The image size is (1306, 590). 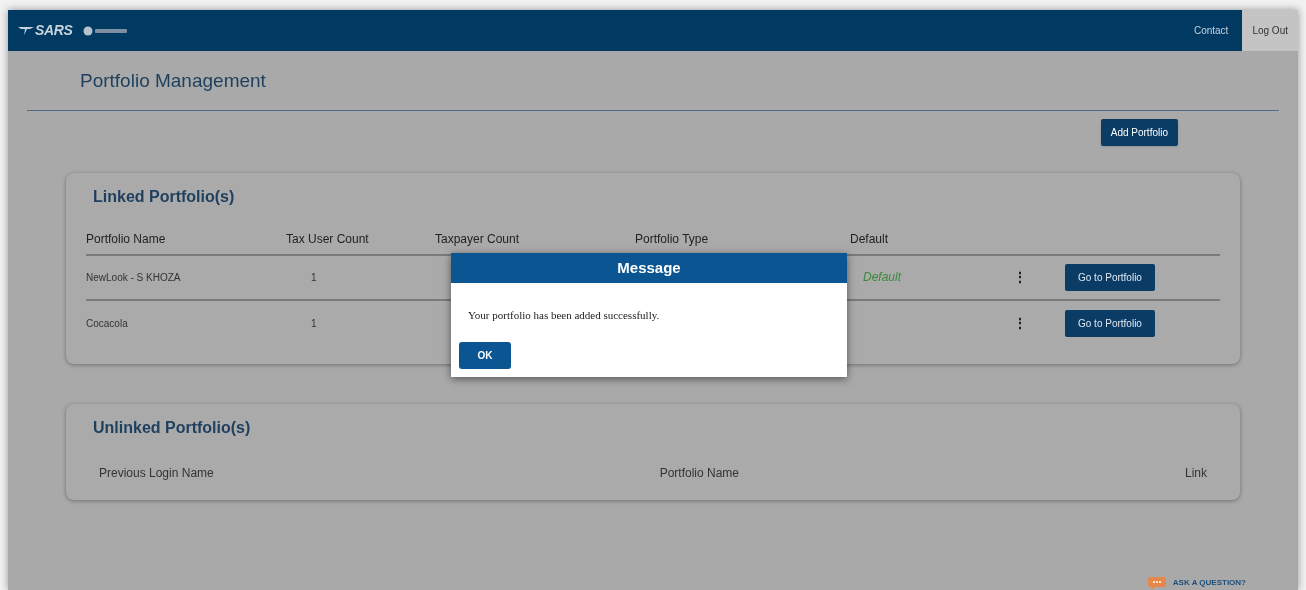 I want to click on logo-icon, so click(x=26, y=30).